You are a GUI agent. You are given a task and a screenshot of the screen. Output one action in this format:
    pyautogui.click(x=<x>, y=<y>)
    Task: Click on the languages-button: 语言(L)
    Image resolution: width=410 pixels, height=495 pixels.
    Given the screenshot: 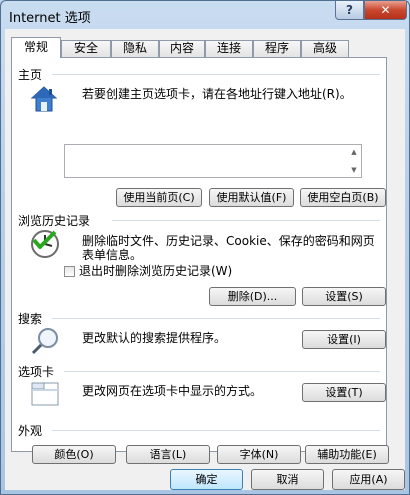 What is the action you would take?
    pyautogui.click(x=168, y=454)
    